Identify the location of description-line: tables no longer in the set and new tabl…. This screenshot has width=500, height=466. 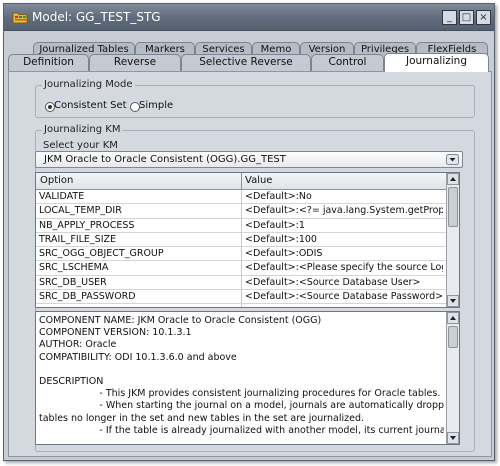
(201, 418).